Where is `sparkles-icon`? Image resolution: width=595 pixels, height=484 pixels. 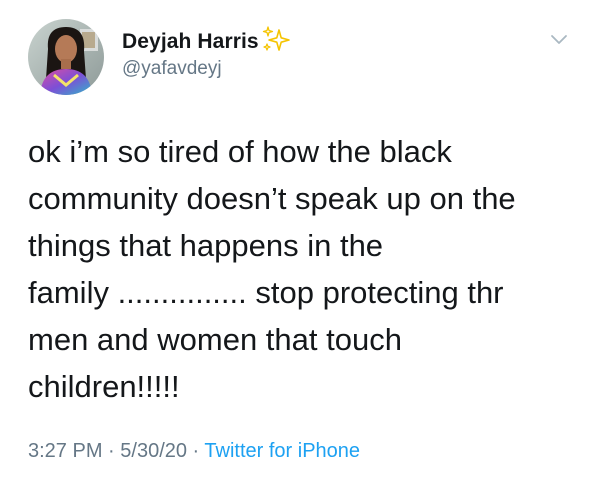
sparkles-icon is located at coordinates (276, 40).